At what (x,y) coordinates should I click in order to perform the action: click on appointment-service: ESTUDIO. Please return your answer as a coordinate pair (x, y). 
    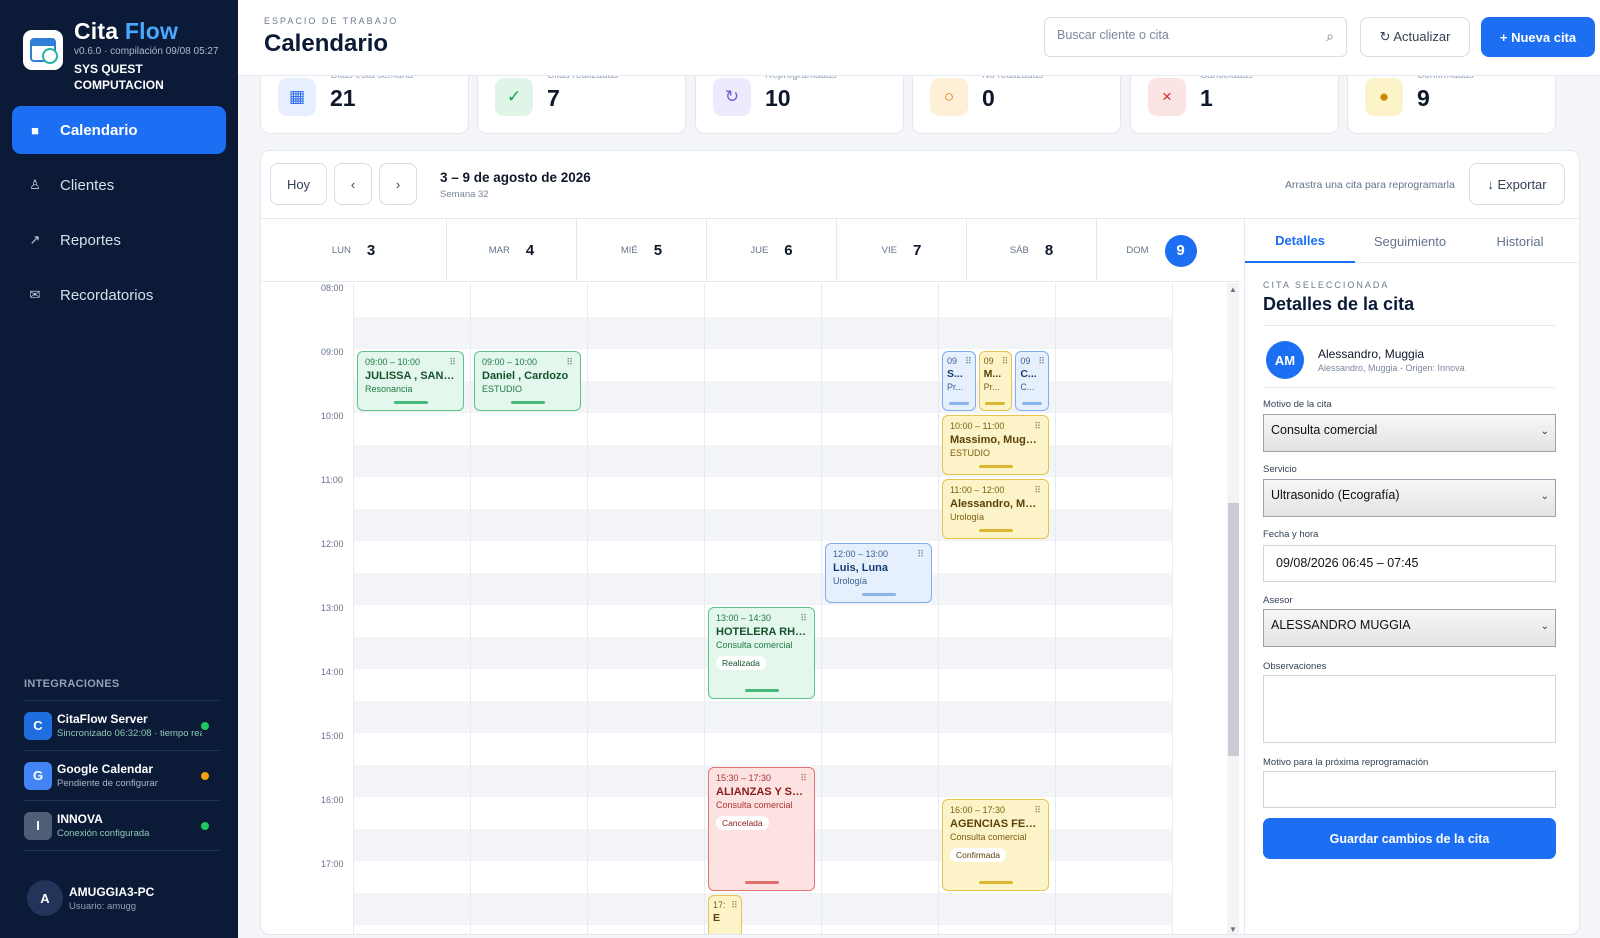
    Looking at the image, I should click on (502, 389).